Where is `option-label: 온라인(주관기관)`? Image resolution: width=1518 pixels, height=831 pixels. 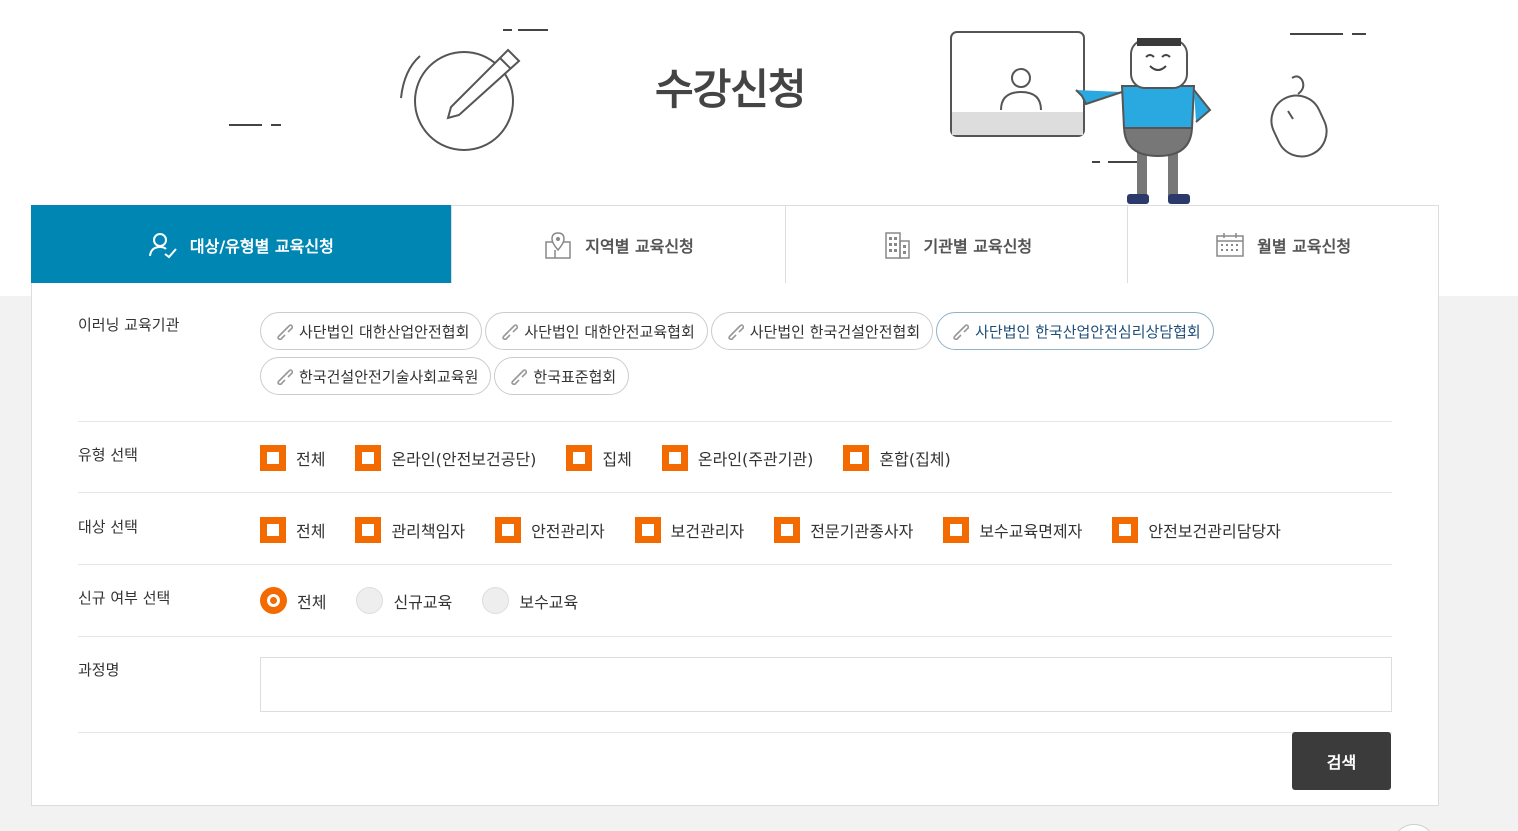 option-label: 온라인(주관기관) is located at coordinates (755, 459).